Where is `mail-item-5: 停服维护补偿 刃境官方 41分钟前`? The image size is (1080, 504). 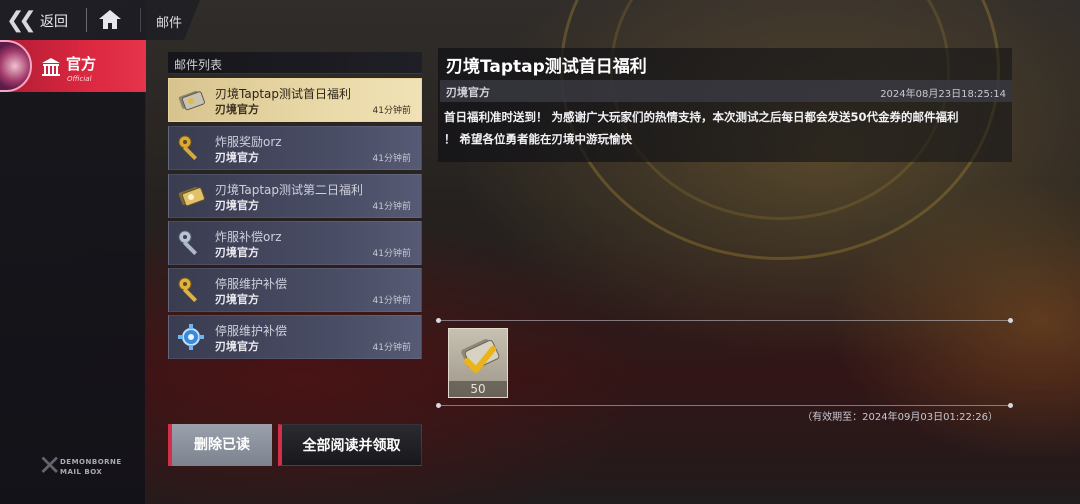 mail-item-5: 停服维护补偿 刃境官方 41分钟前 is located at coordinates (295, 290).